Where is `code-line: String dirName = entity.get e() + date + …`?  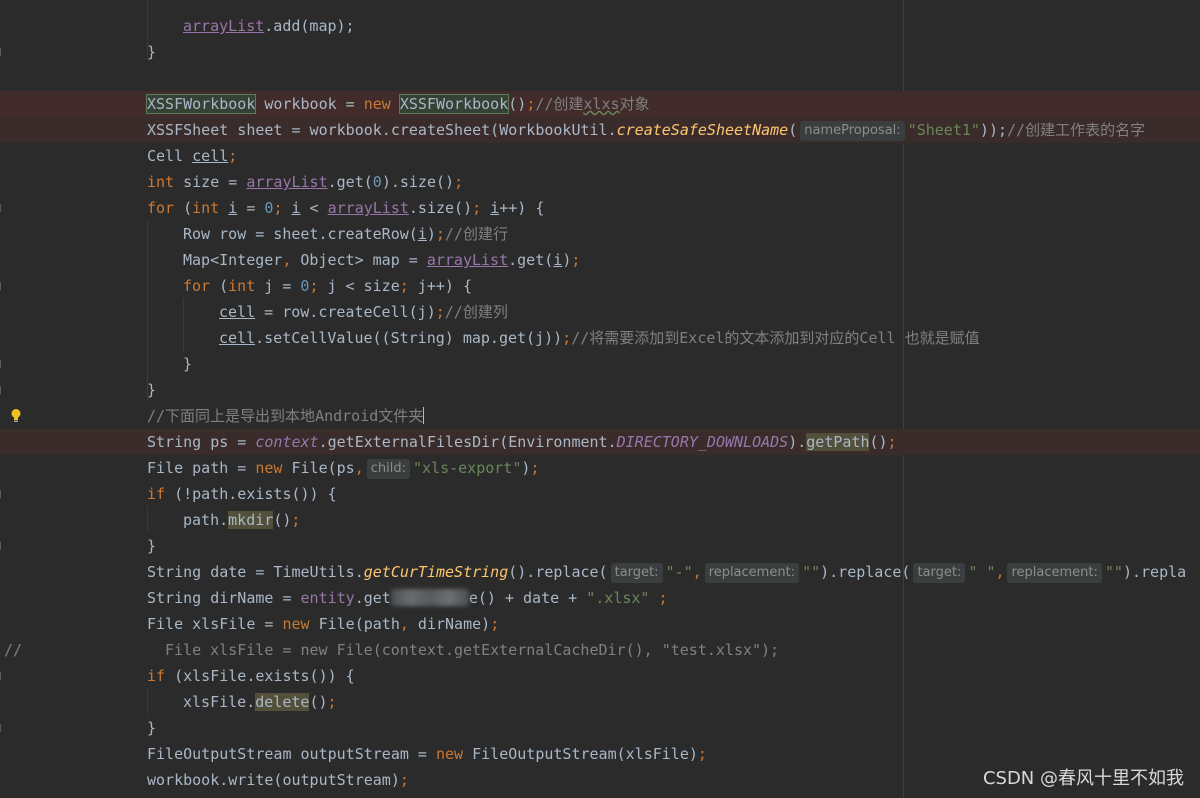
code-line: String dirName = entity.get e() + date + … is located at coordinates (600, 598).